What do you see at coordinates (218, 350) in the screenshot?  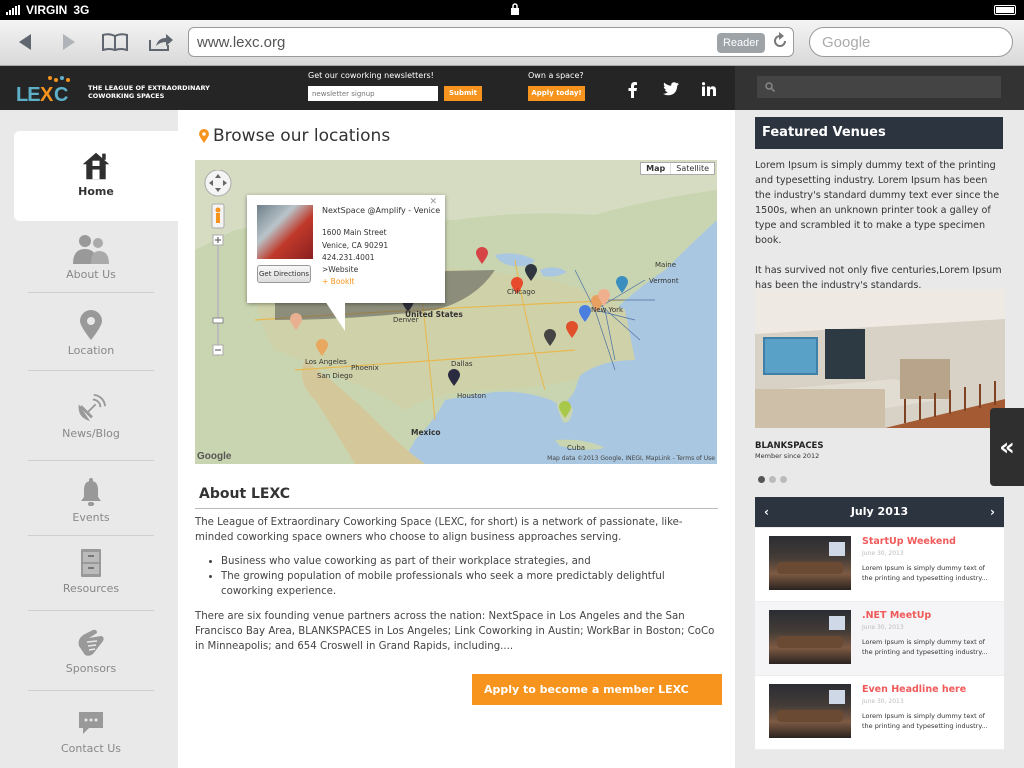 I see `zoom-out-button` at bounding box center [218, 350].